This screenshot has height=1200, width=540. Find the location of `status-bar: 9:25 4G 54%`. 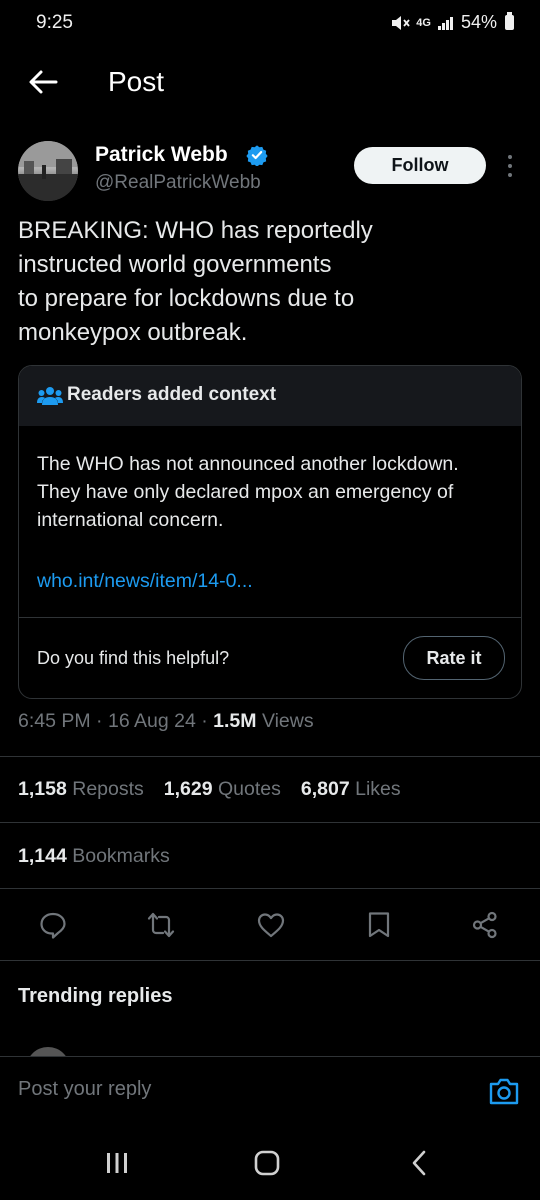

status-bar: 9:25 4G 54% is located at coordinates (270, 26).